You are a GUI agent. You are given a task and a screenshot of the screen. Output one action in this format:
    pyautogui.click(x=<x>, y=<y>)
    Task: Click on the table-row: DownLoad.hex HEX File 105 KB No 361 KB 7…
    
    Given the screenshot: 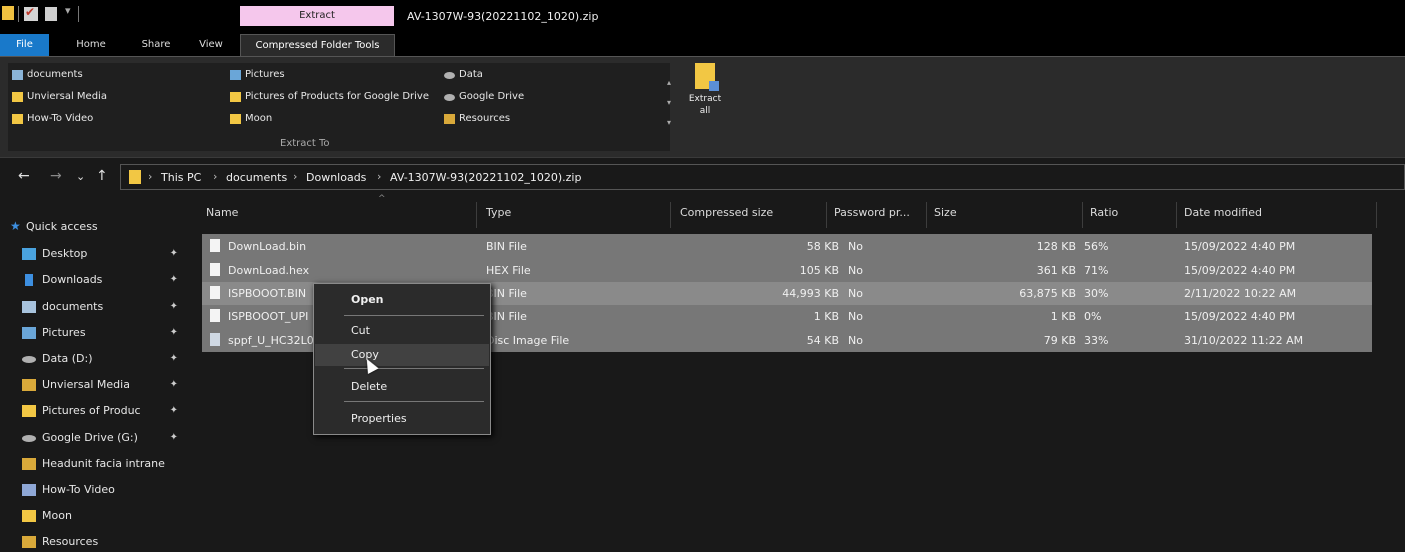 What is the action you would take?
    pyautogui.click(x=787, y=270)
    